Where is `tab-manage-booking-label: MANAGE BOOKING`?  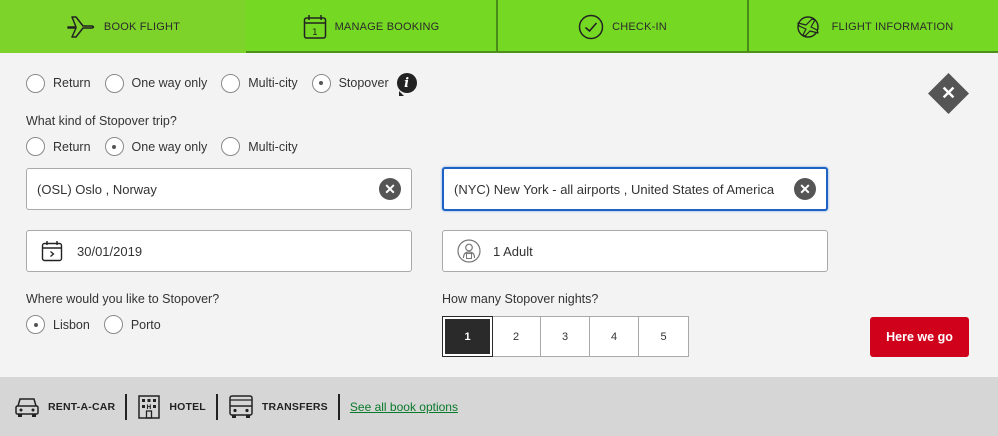 tab-manage-booking-label: MANAGE BOOKING is located at coordinates (387, 26).